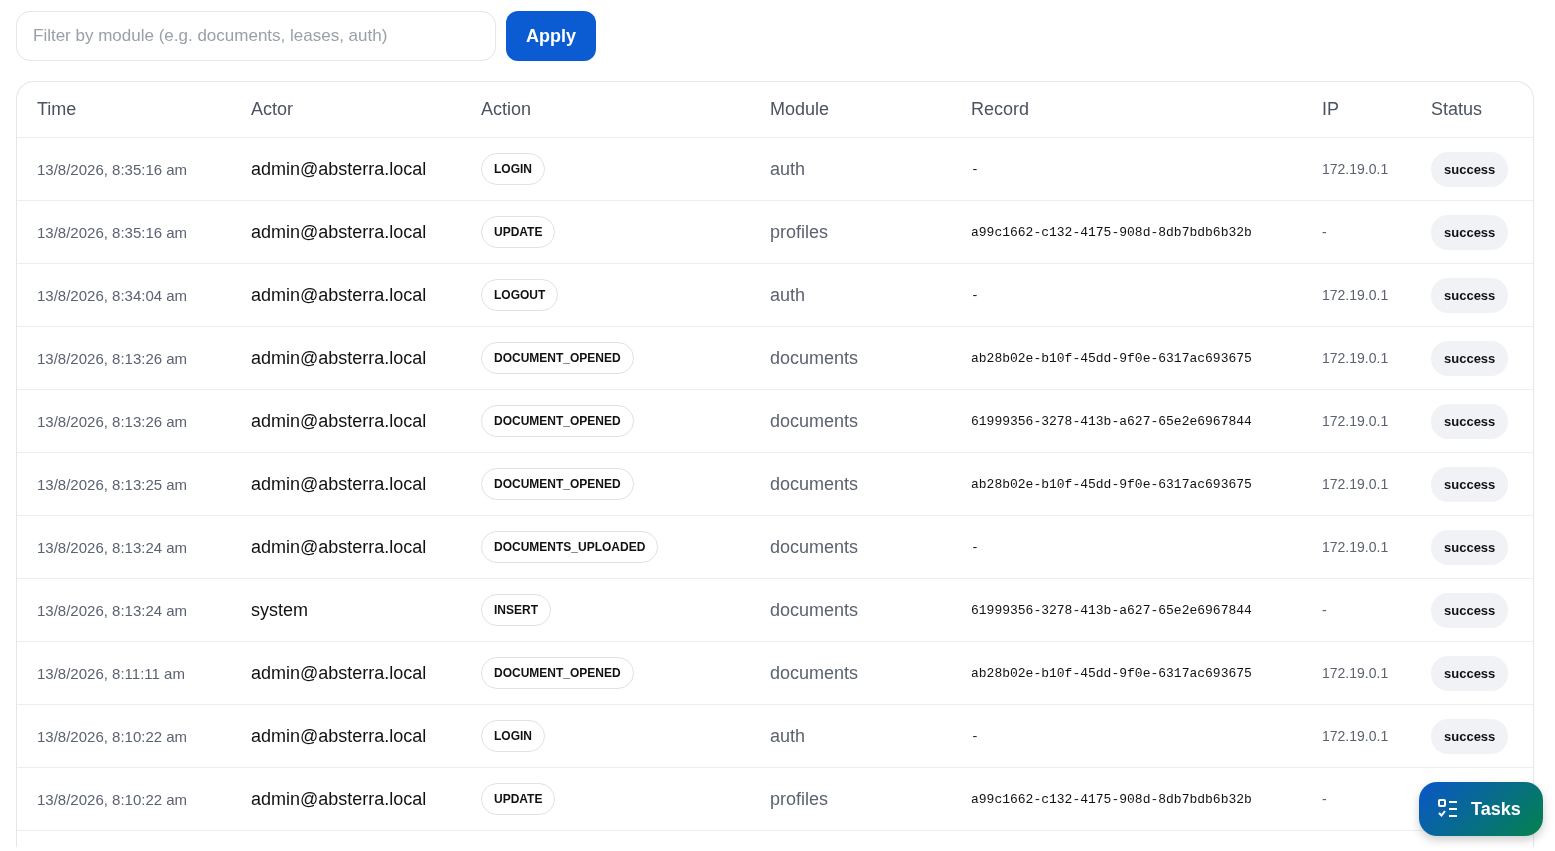  Describe the element at coordinates (112, 295) in the screenshot. I see `time-cell: 13/8/2026, 8:34:04 am` at that location.